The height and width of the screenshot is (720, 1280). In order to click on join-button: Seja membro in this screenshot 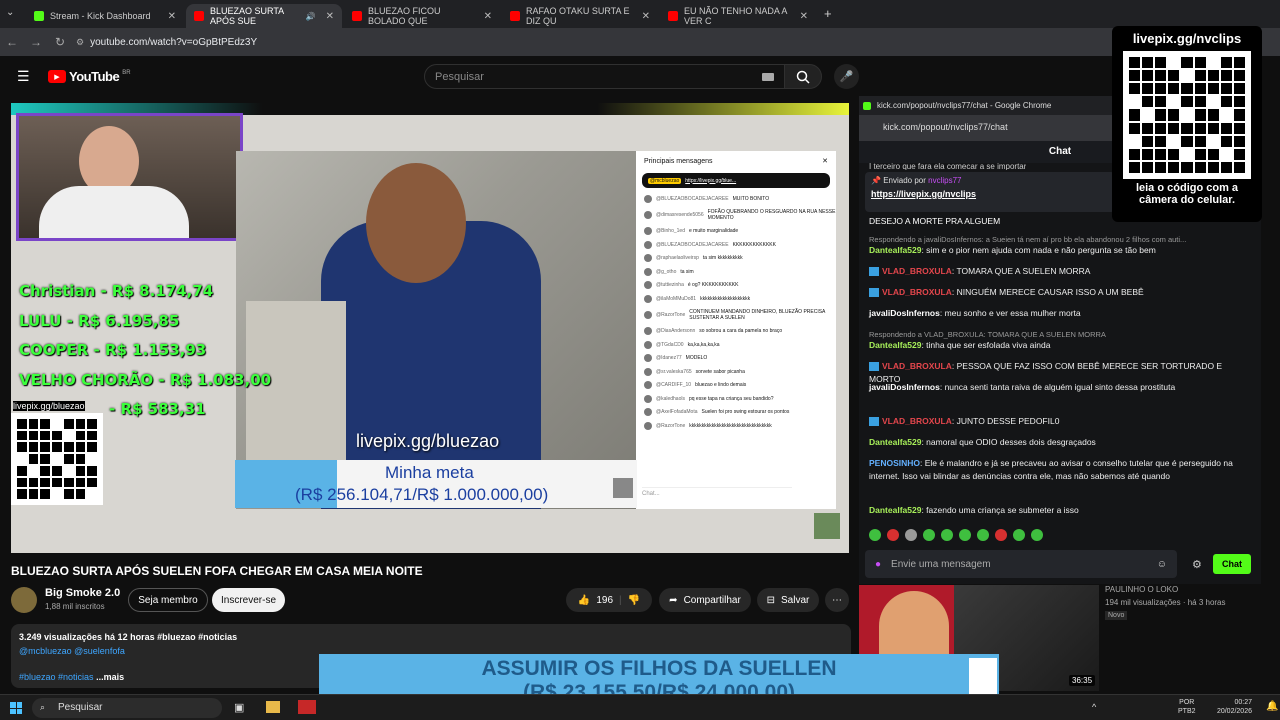, I will do `click(168, 600)`.